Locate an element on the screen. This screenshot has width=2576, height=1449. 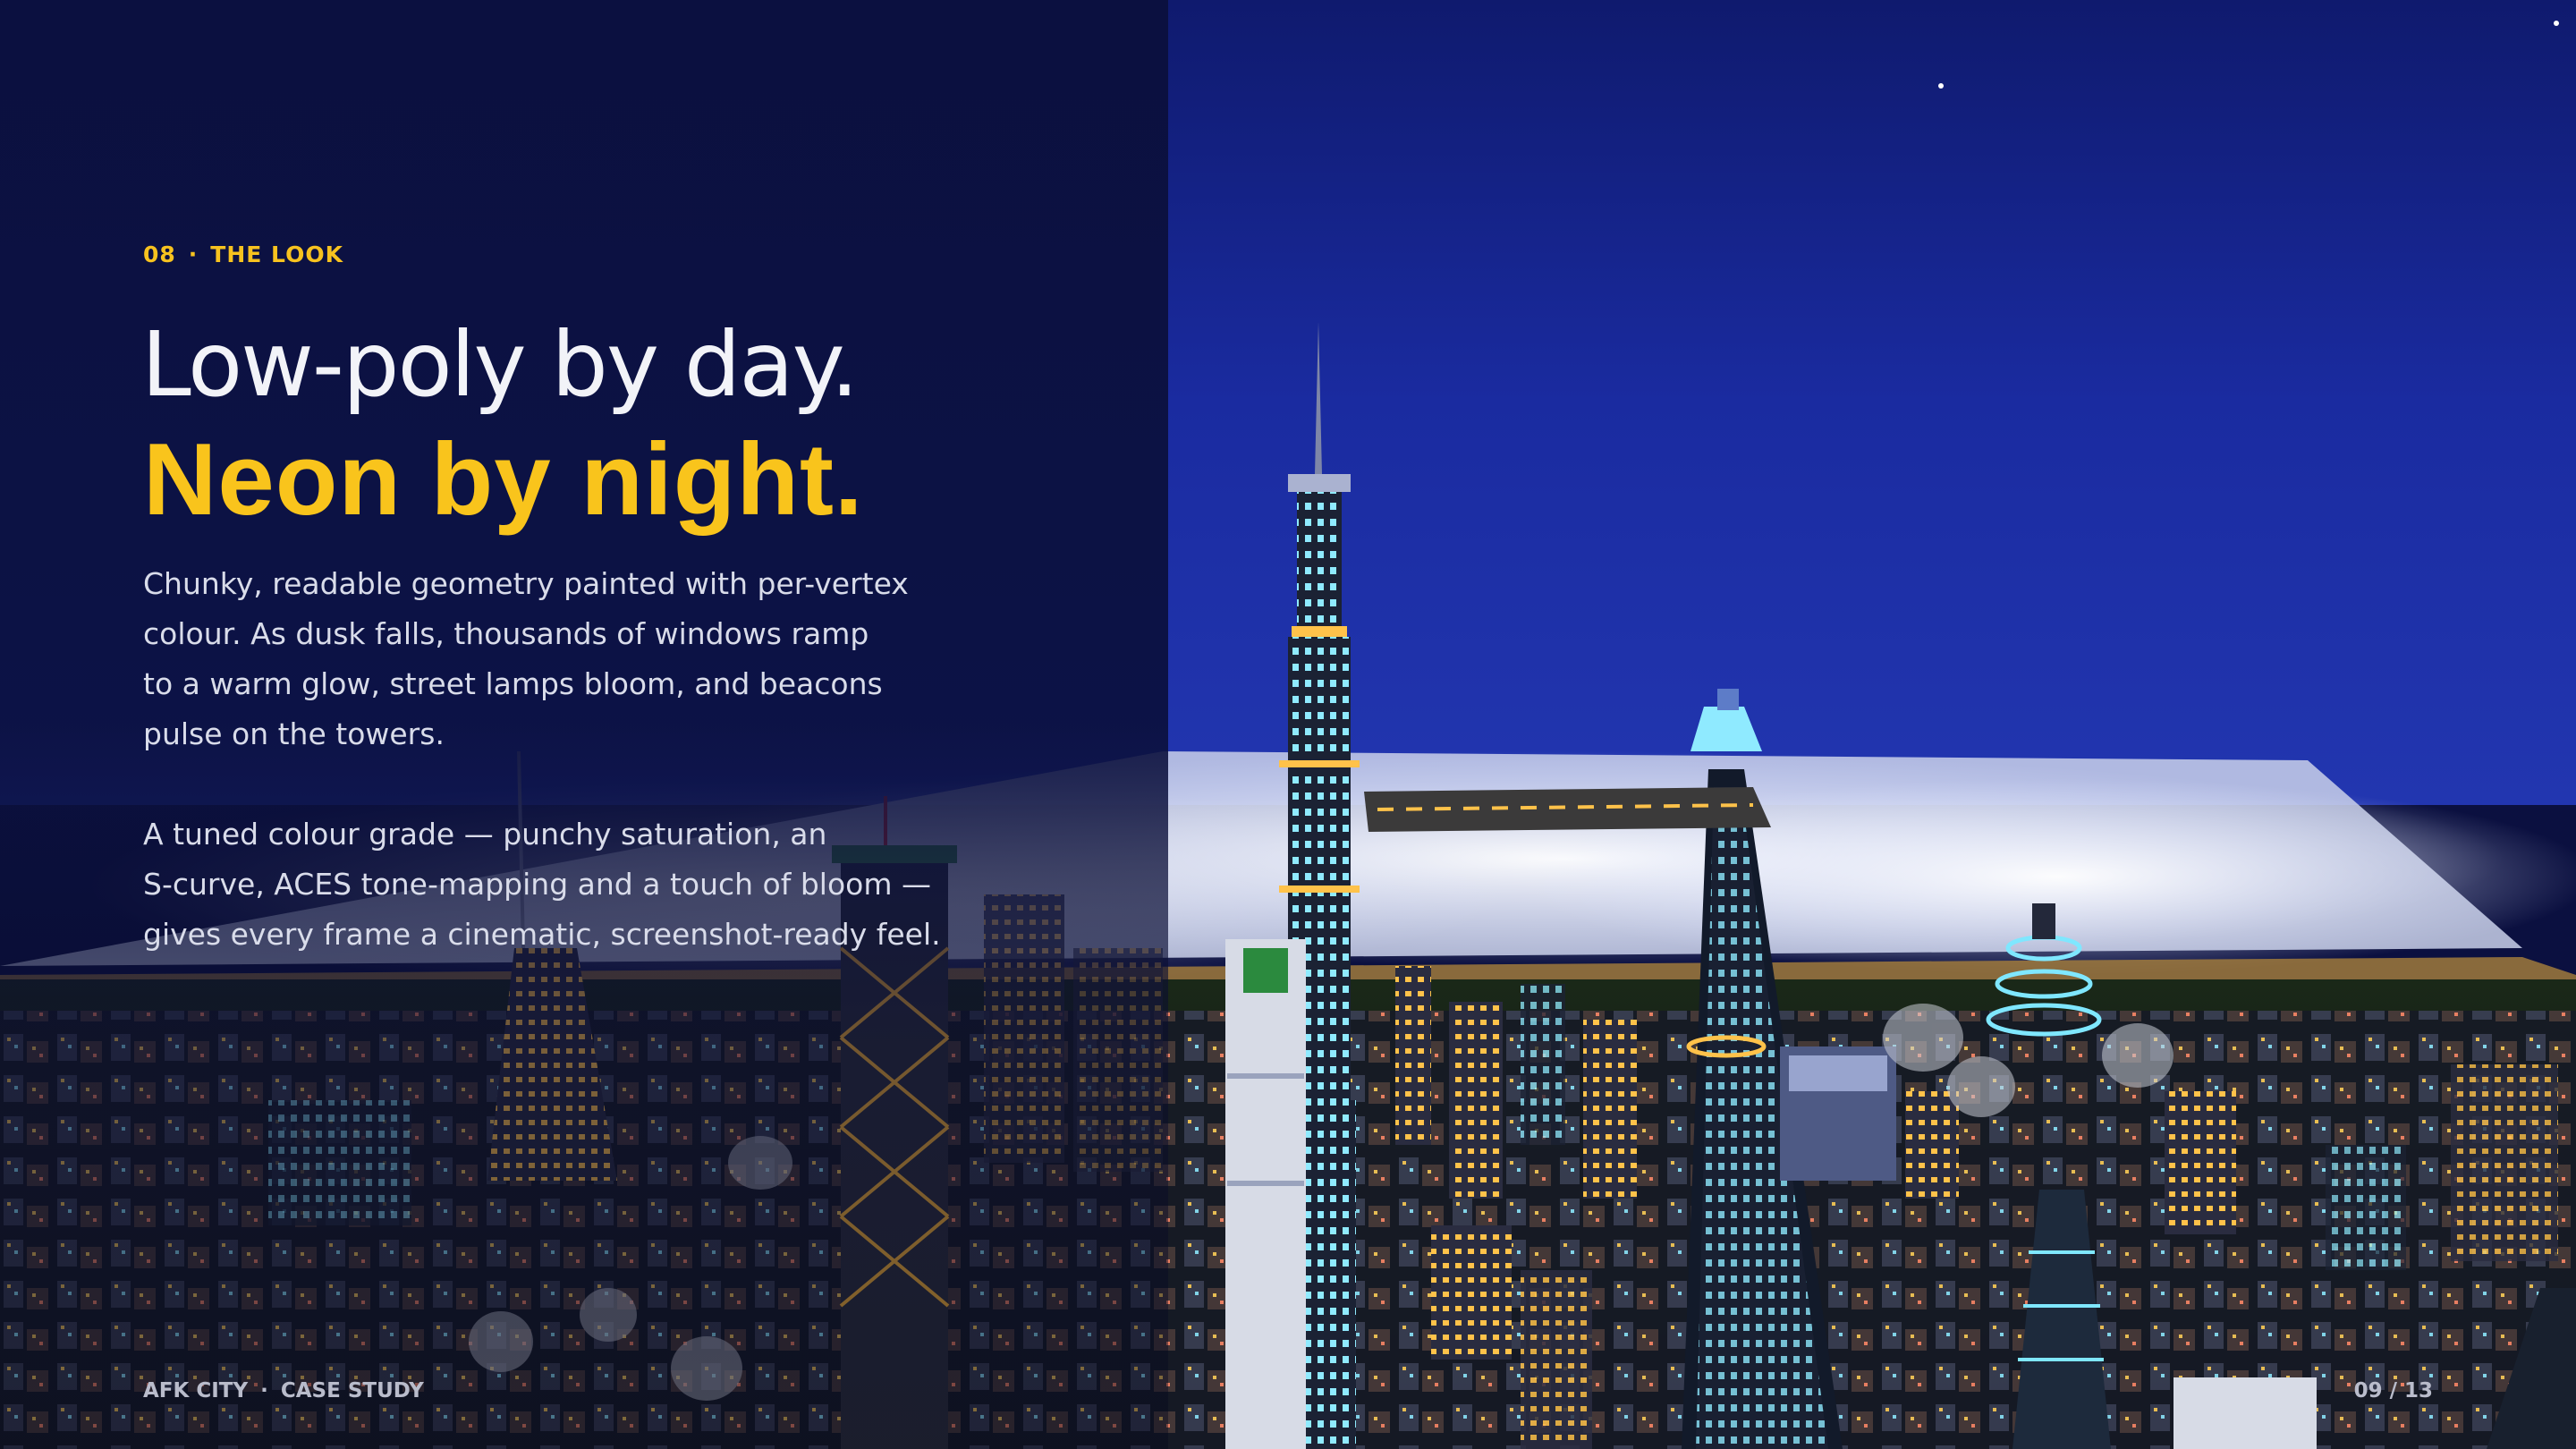
section-eyebrow: 08 · THE LOOK is located at coordinates (243, 254).